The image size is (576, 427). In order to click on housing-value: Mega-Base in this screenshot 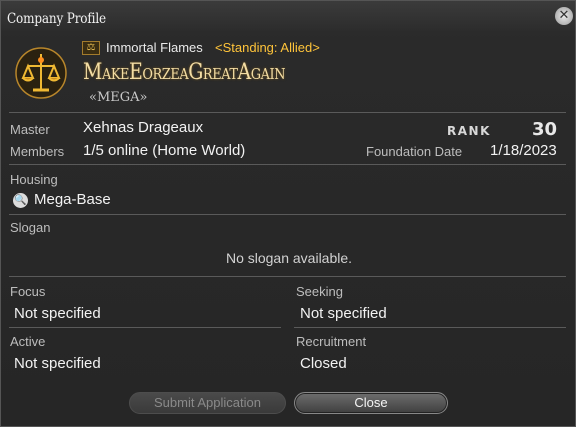, I will do `click(72, 199)`.